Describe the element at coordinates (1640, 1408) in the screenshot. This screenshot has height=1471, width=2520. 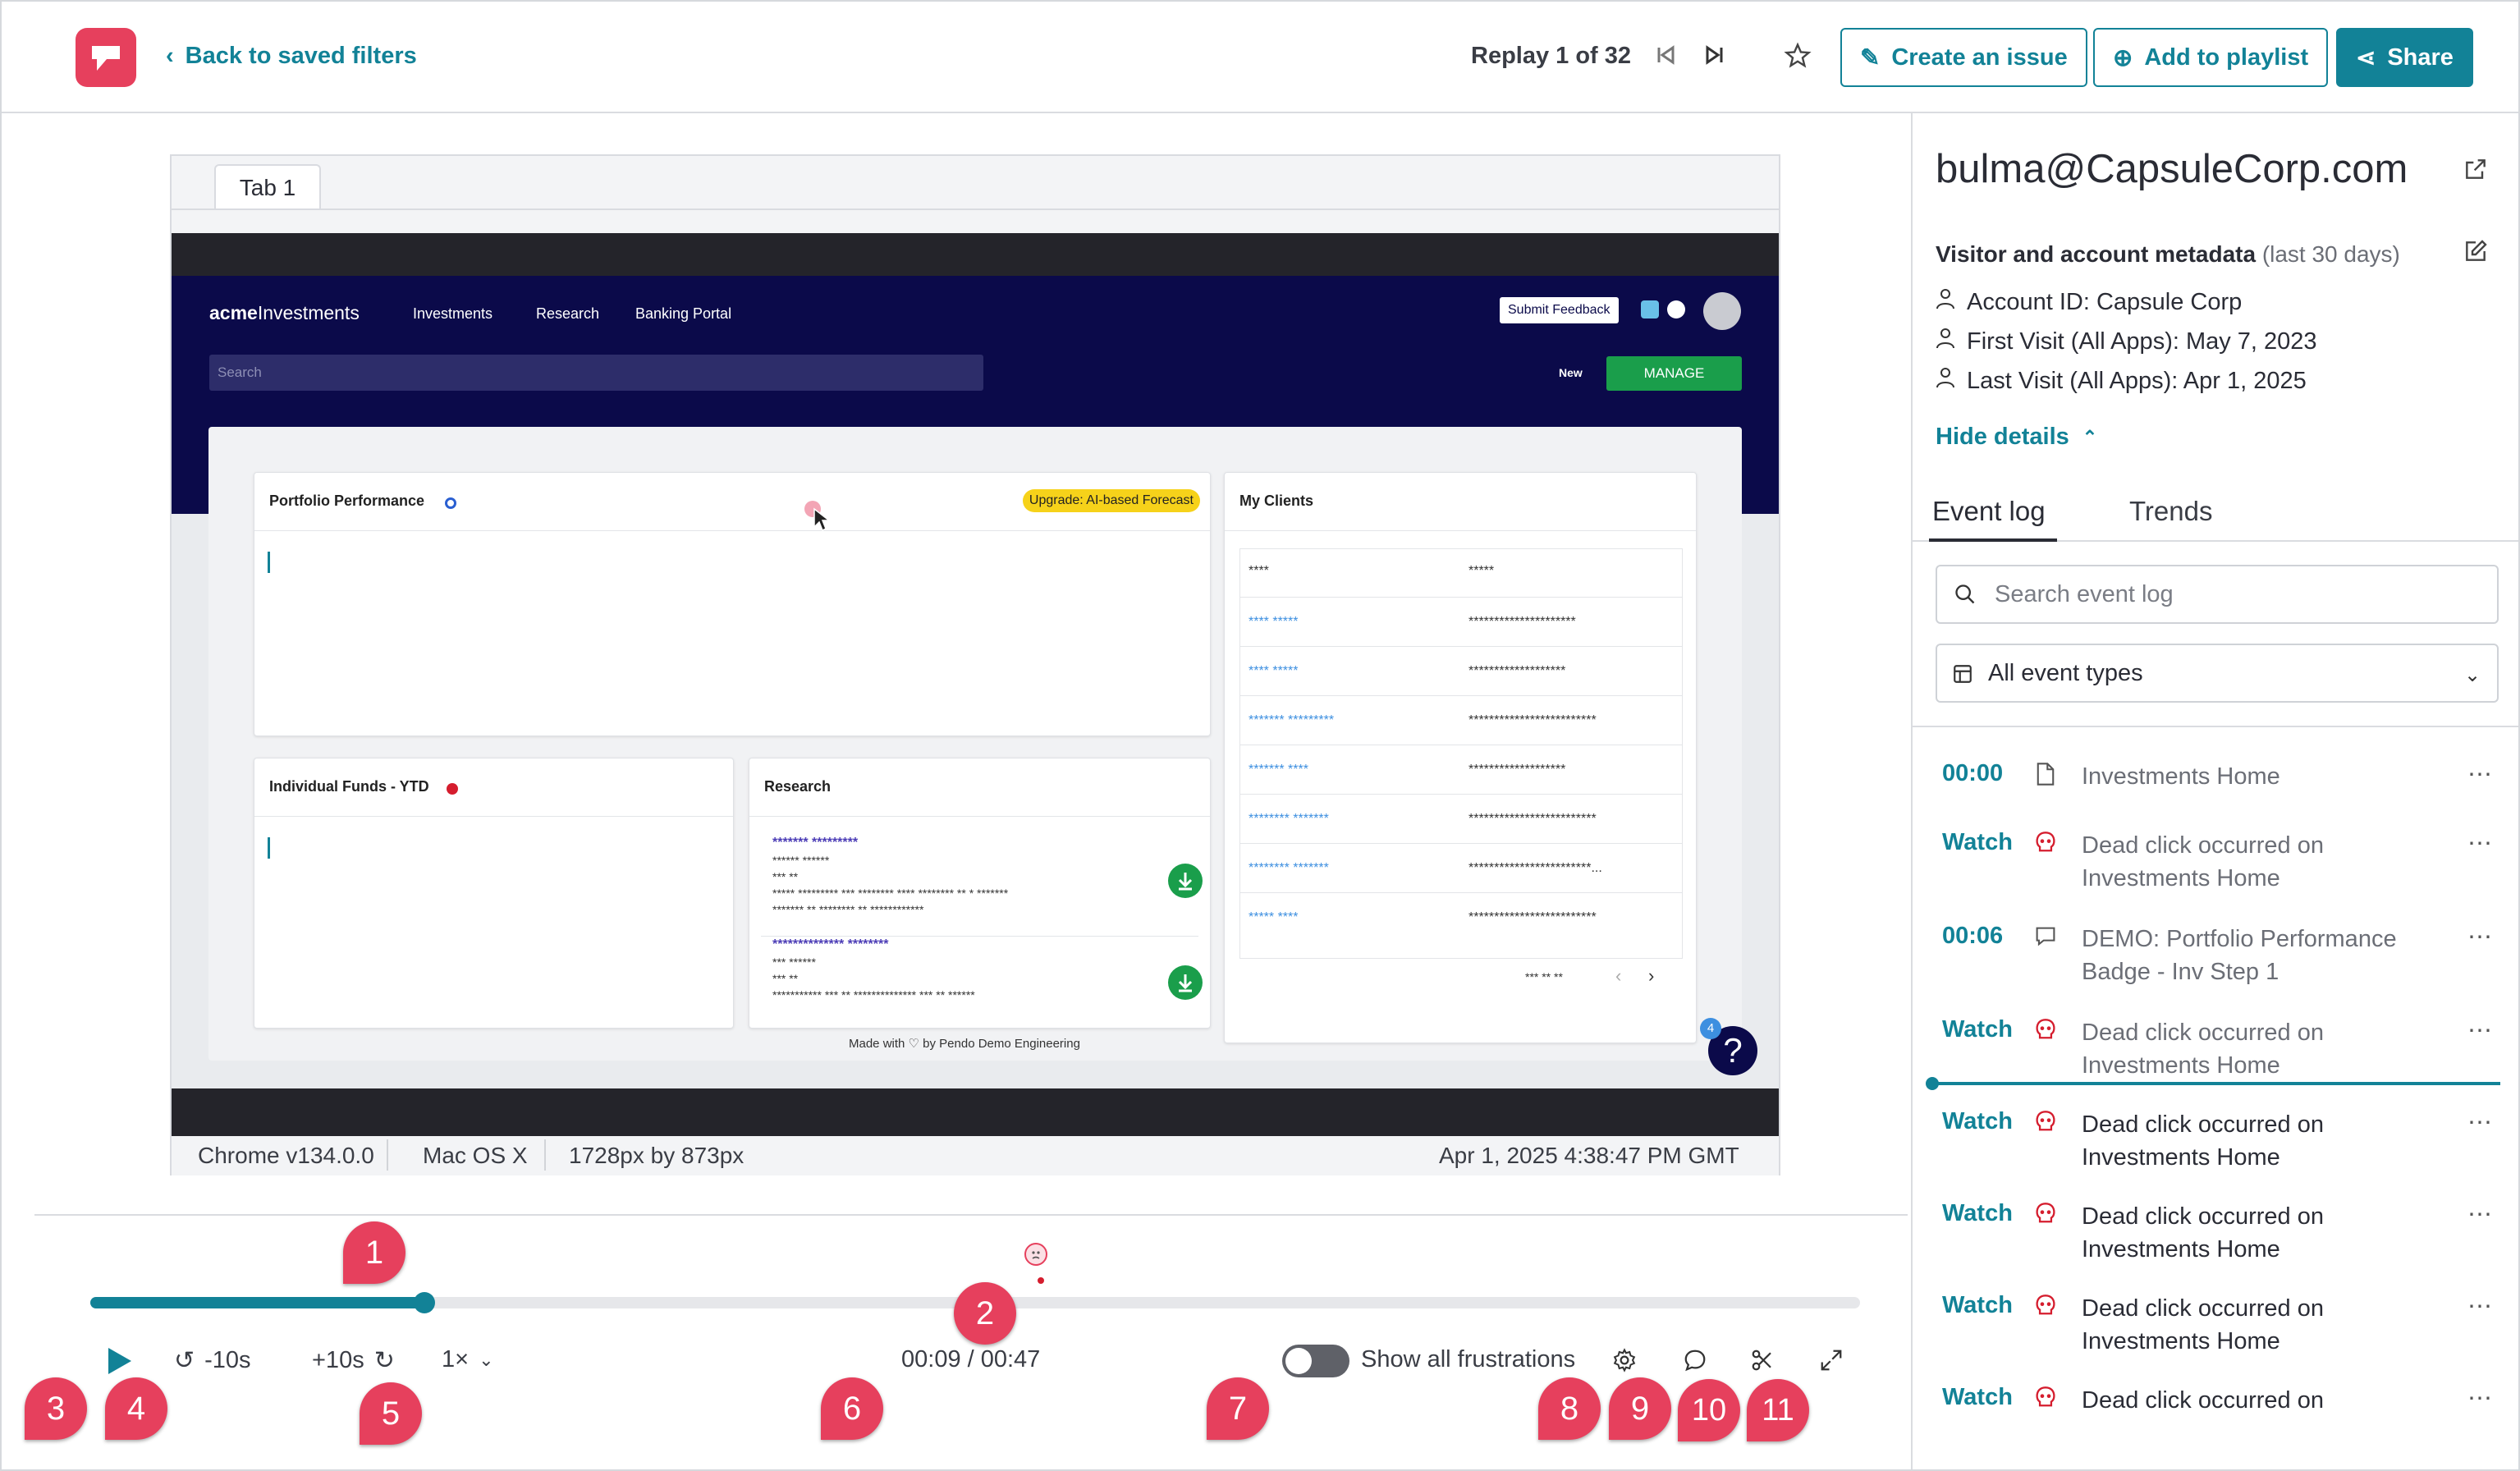
I see `annotation-marker: 9` at that location.